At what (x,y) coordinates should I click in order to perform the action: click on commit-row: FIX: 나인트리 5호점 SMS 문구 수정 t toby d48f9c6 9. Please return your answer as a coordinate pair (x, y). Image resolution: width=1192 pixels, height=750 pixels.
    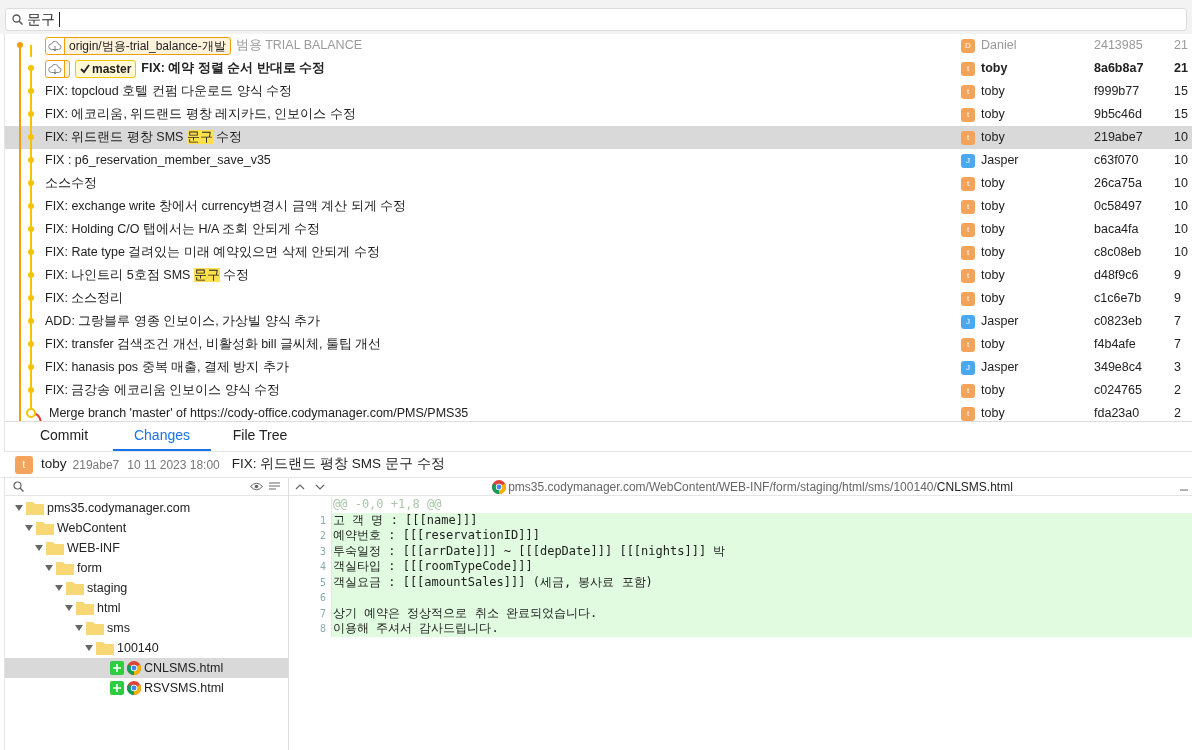
    Looking at the image, I should click on (598, 275).